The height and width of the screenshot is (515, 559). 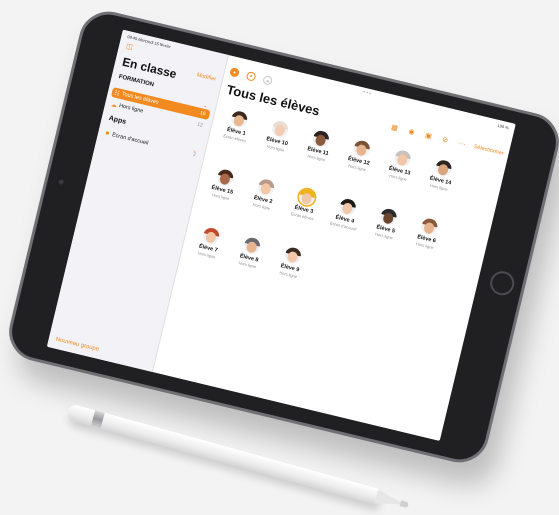 What do you see at coordinates (151, 144) in the screenshot?
I see `sidebar-item-home-screen: ■ Écran d'accueil 2` at bounding box center [151, 144].